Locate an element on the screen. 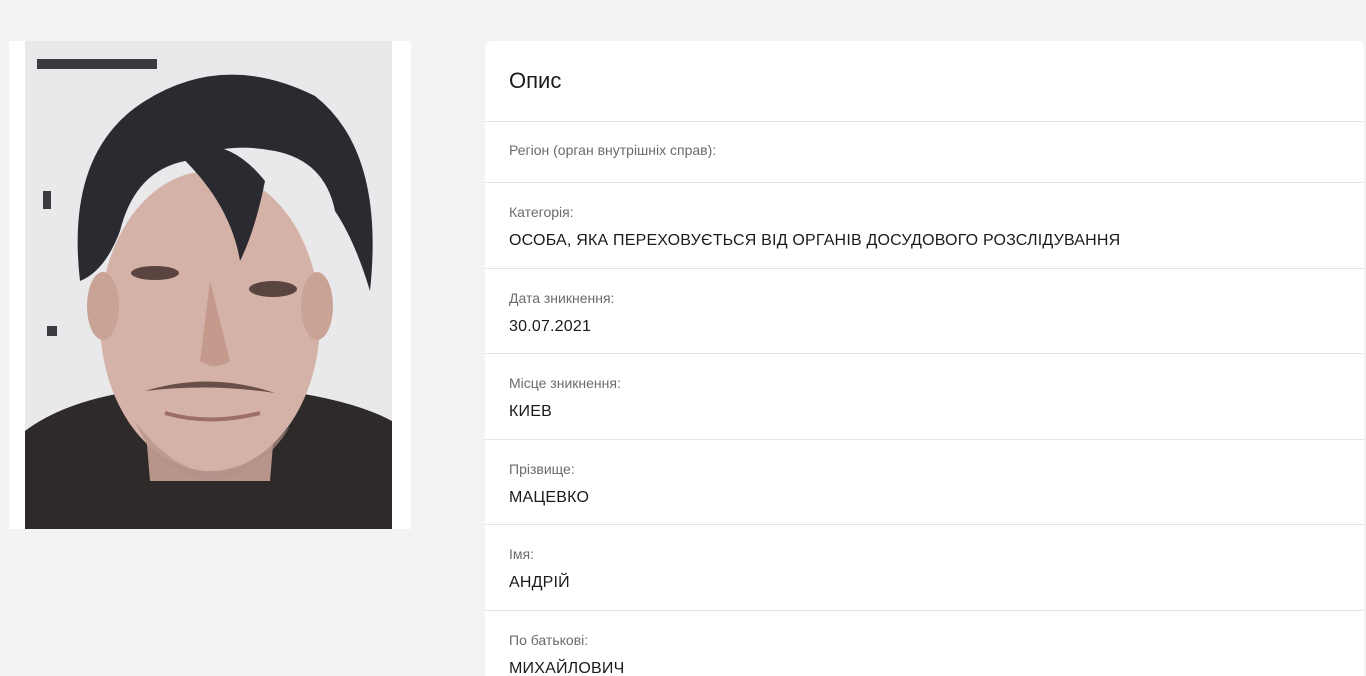  field-disappearance-place: Місце зникнення: КИЕВ is located at coordinates (924, 397).